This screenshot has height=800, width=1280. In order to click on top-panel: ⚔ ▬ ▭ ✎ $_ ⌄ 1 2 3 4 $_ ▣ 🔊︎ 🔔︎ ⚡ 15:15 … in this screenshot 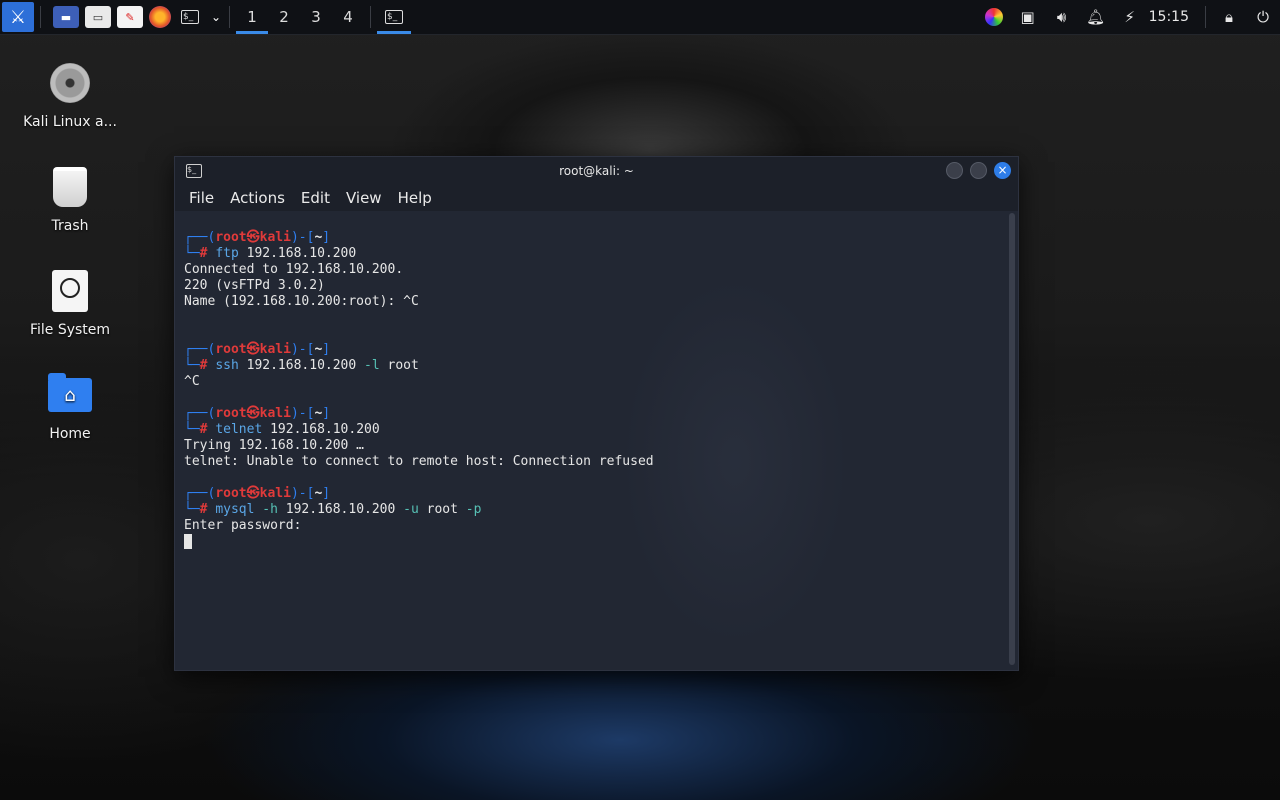, I will do `click(640, 17)`.